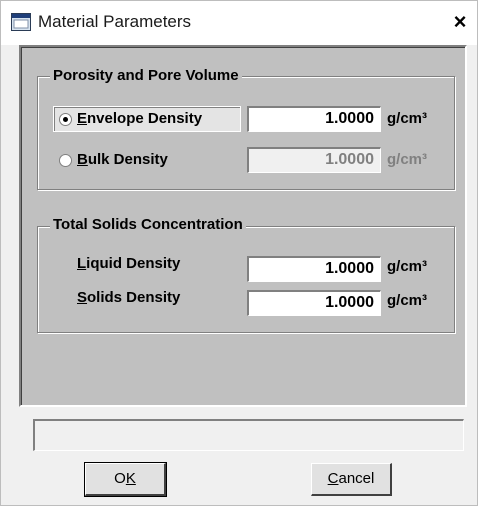  Describe the element at coordinates (239, 23) in the screenshot. I see `title-bar: Material Parameters ×` at that location.